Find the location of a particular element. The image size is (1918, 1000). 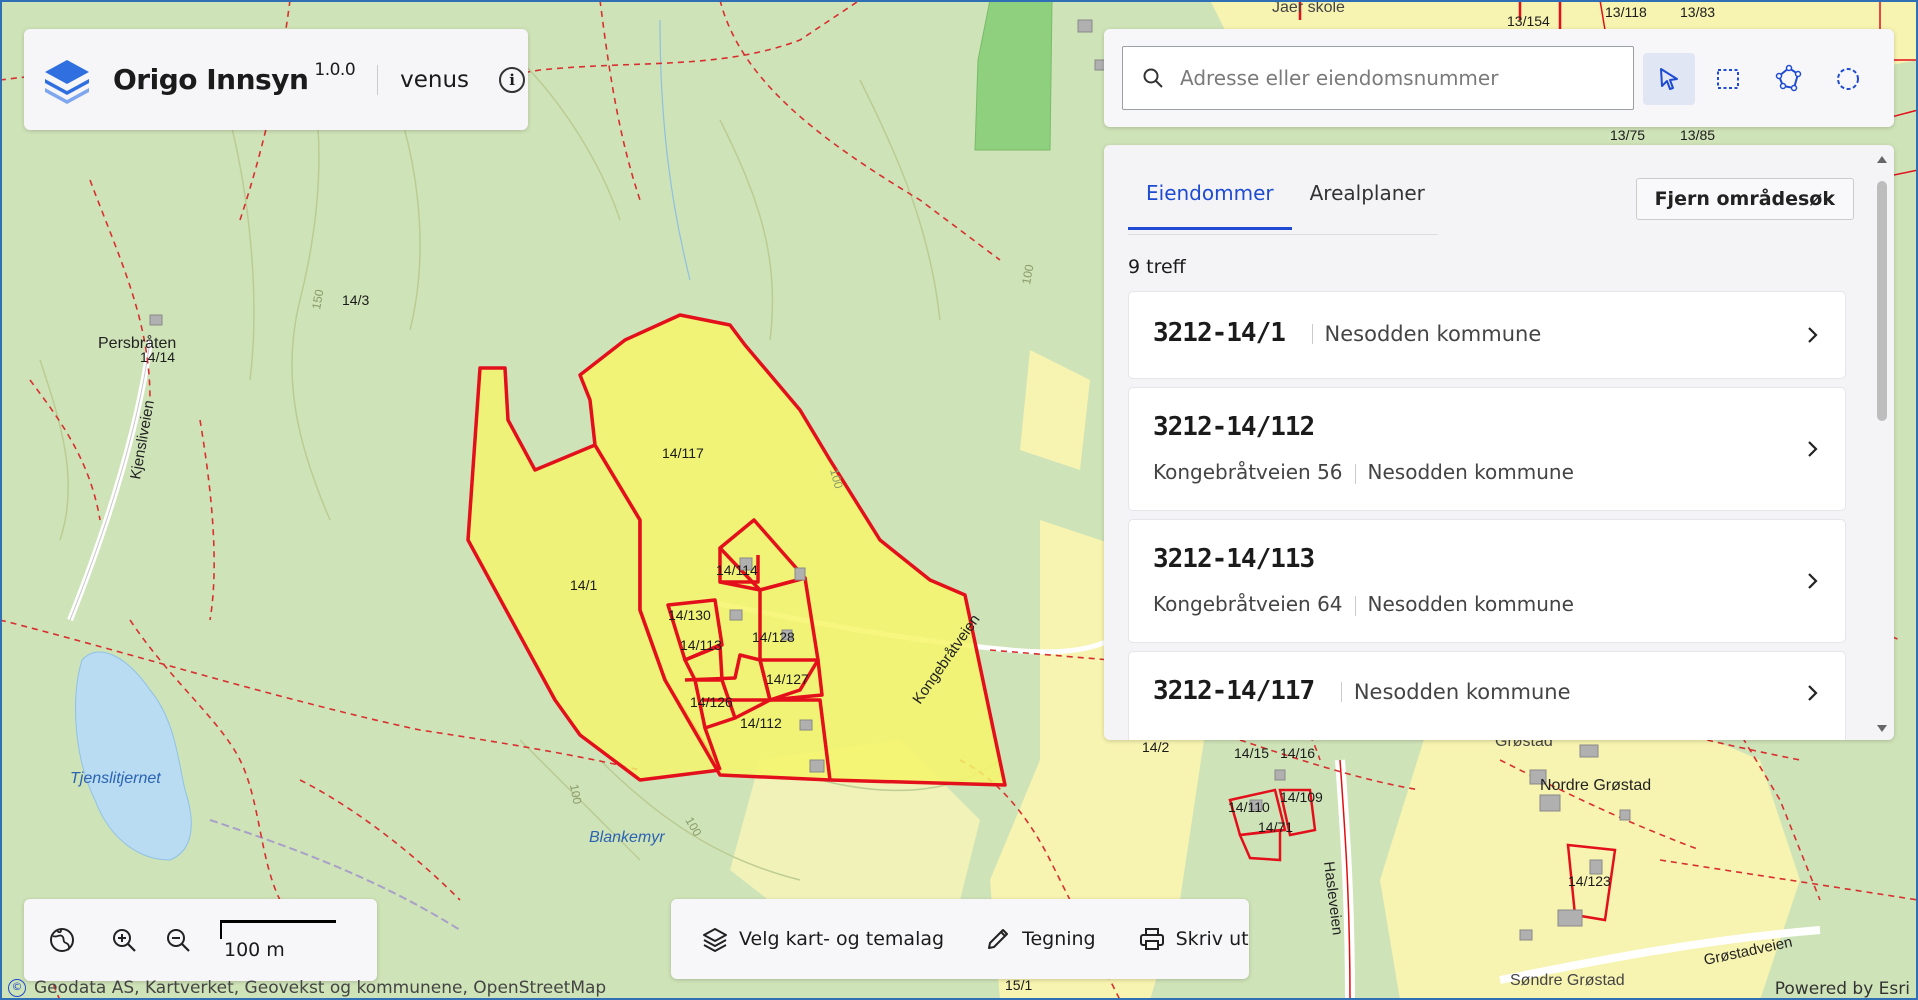

rectangle-select-icon is located at coordinates (1728, 79).